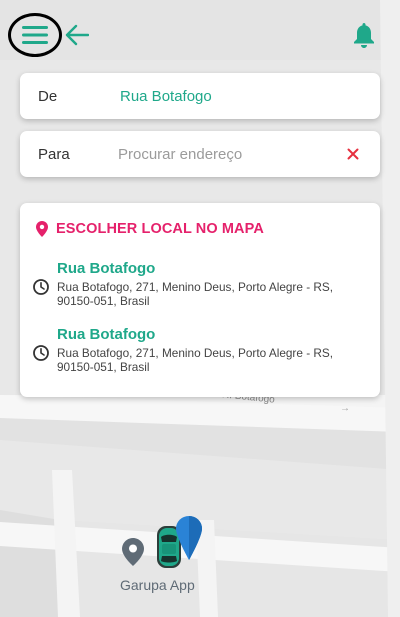 This screenshot has height=617, width=400. What do you see at coordinates (200, 35) in the screenshot?
I see `top-bar` at bounding box center [200, 35].